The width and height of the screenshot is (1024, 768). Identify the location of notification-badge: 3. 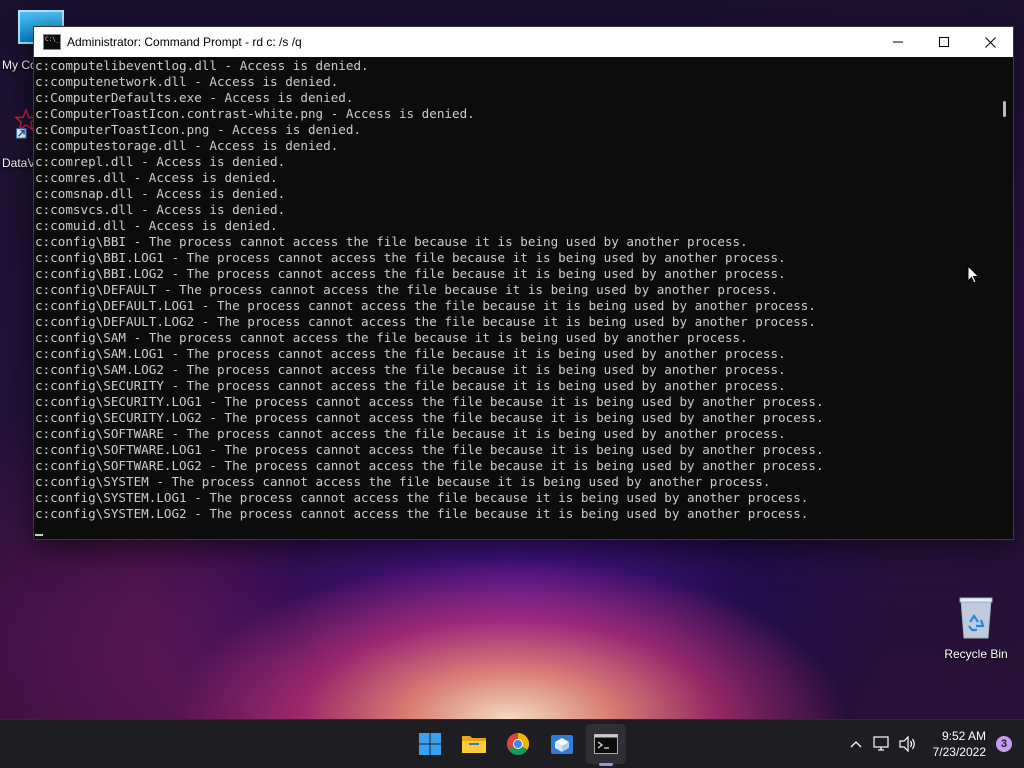
(1004, 744).